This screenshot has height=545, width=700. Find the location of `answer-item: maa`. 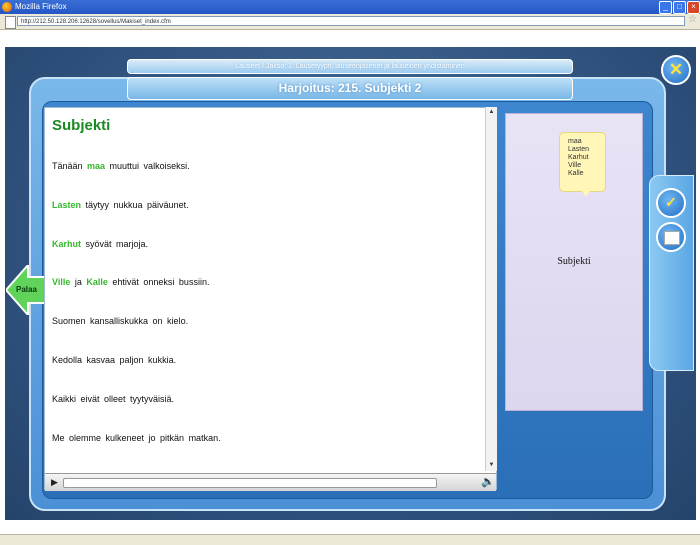

answer-item: maa is located at coordinates (575, 141).